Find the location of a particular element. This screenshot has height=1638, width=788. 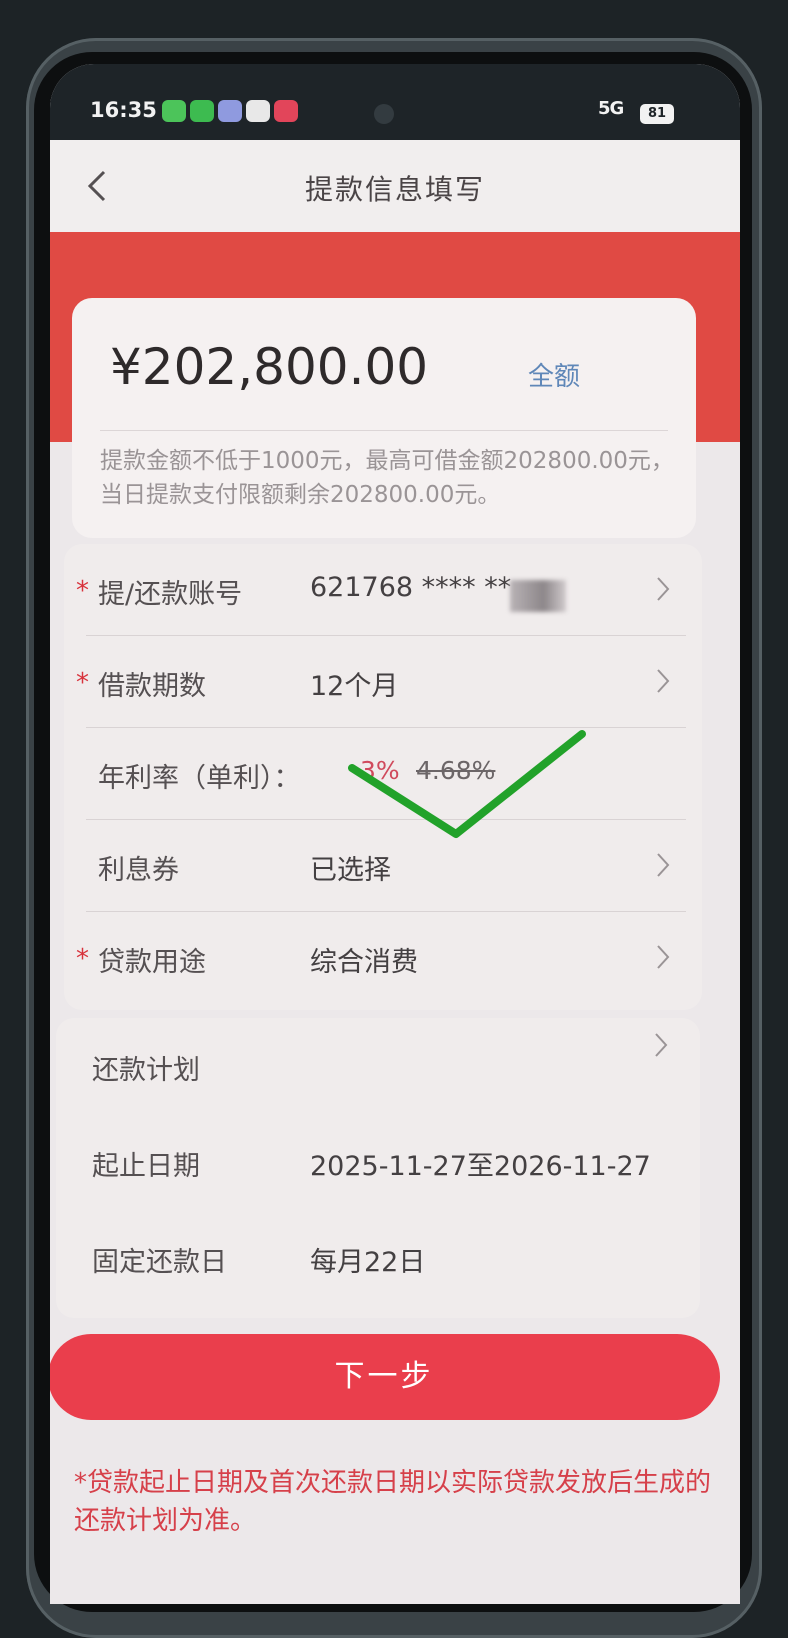

disclaimer-text: *贷款起止日期及首次还款日期以实际贷款发放后生成的还款计划为准。 is located at coordinates (393, 1502).